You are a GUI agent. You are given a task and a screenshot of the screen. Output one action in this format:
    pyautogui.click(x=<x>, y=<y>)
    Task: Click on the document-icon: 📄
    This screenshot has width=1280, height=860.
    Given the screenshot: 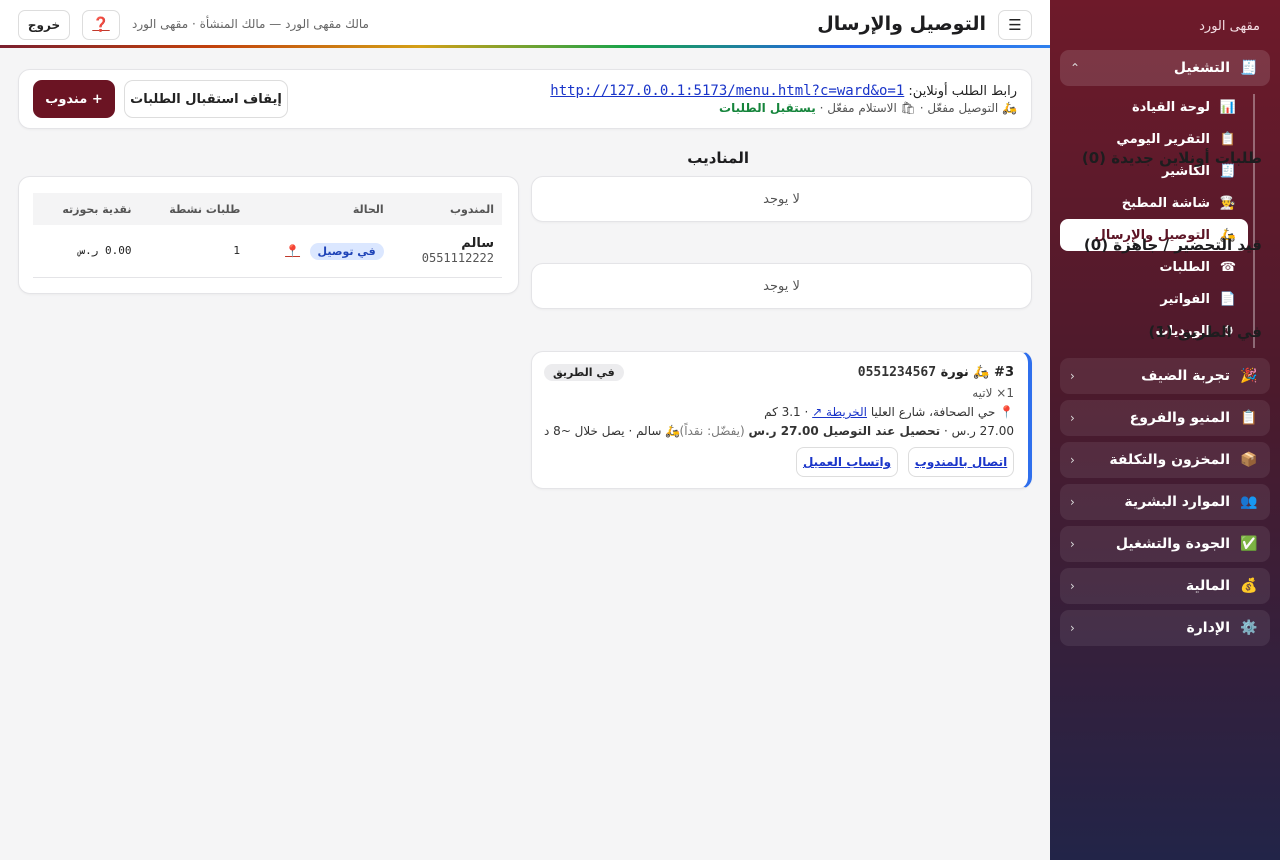 What is the action you would take?
    pyautogui.click(x=1228, y=299)
    